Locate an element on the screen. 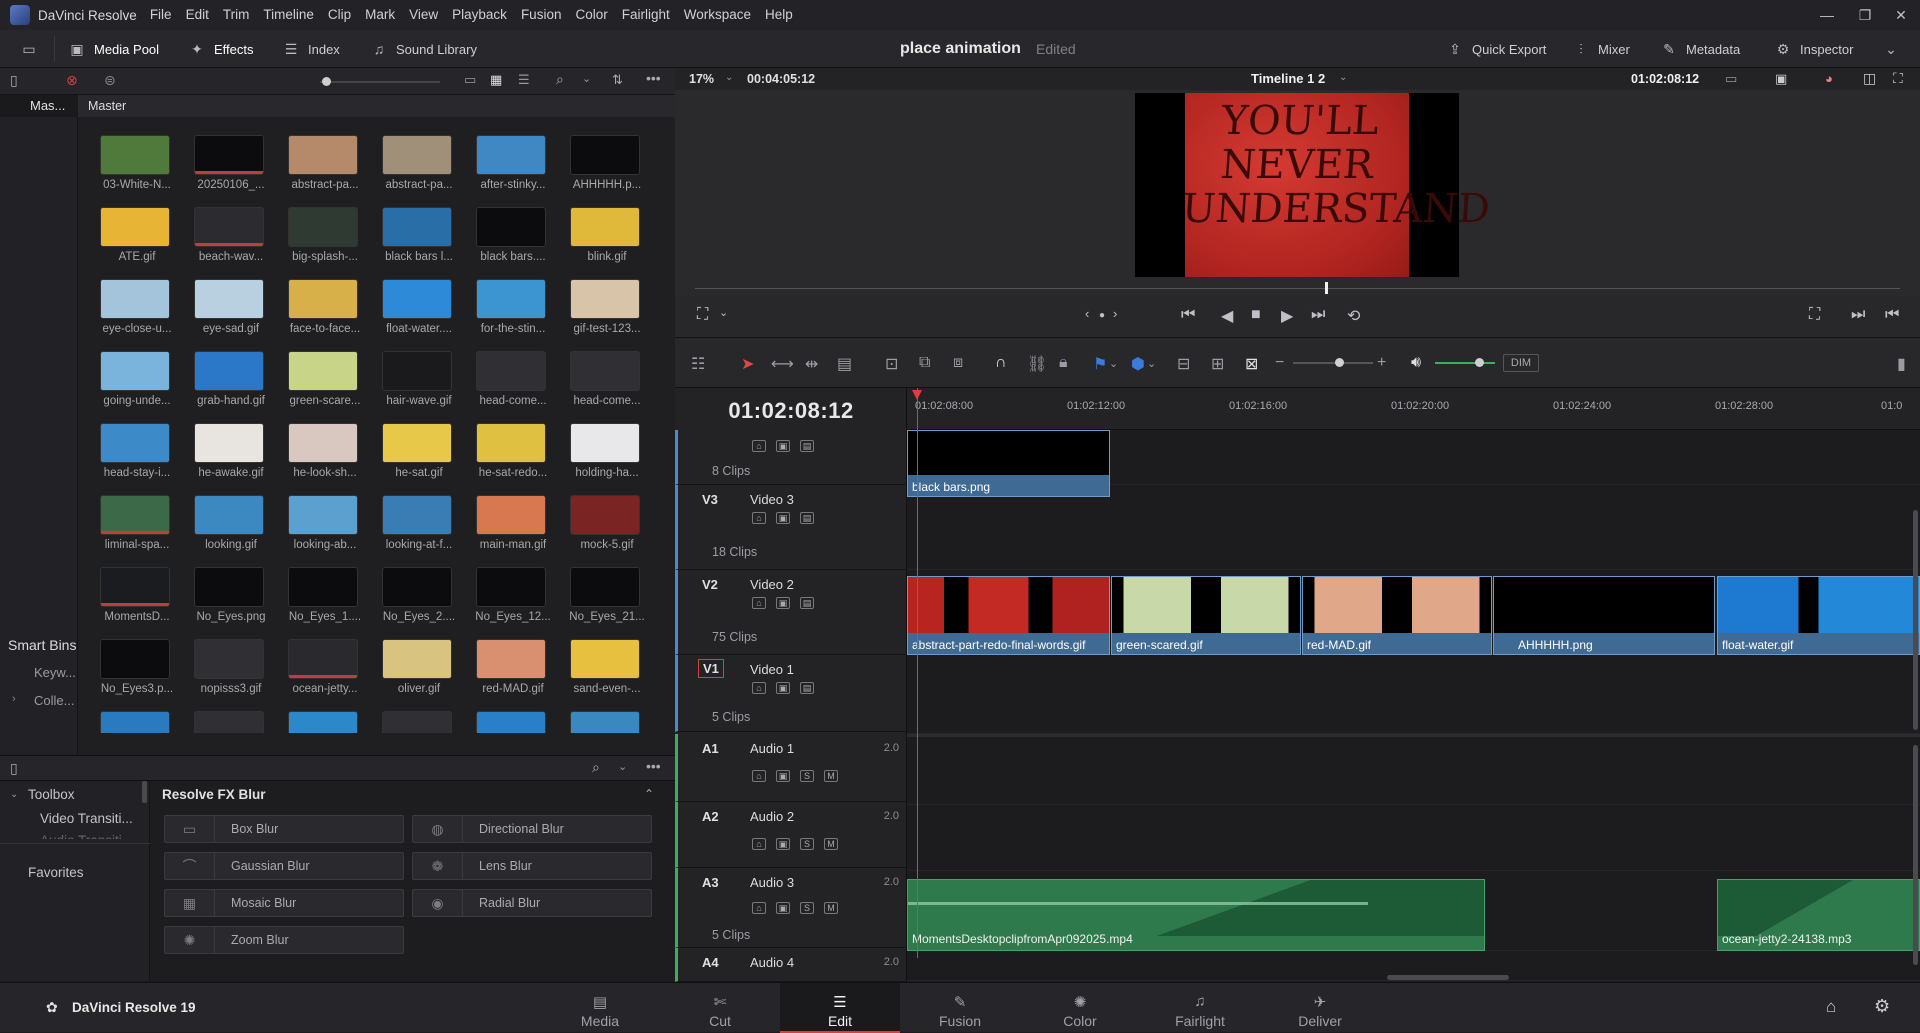  dual-viewer-icon: ◫ is located at coordinates (1869, 78).